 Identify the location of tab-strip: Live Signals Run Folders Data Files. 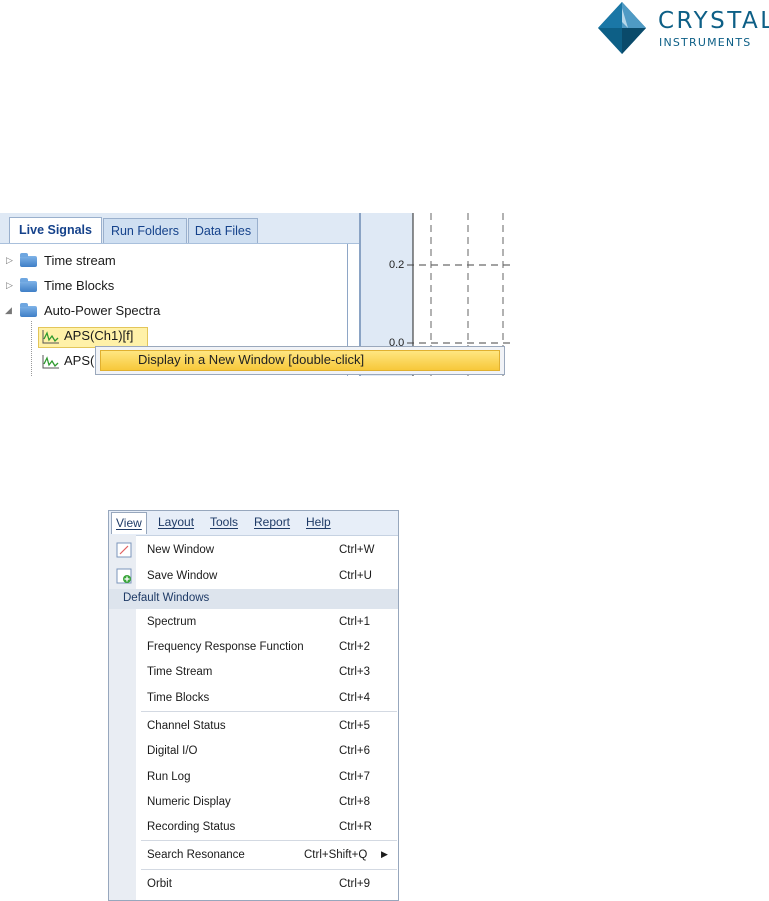
(180, 228).